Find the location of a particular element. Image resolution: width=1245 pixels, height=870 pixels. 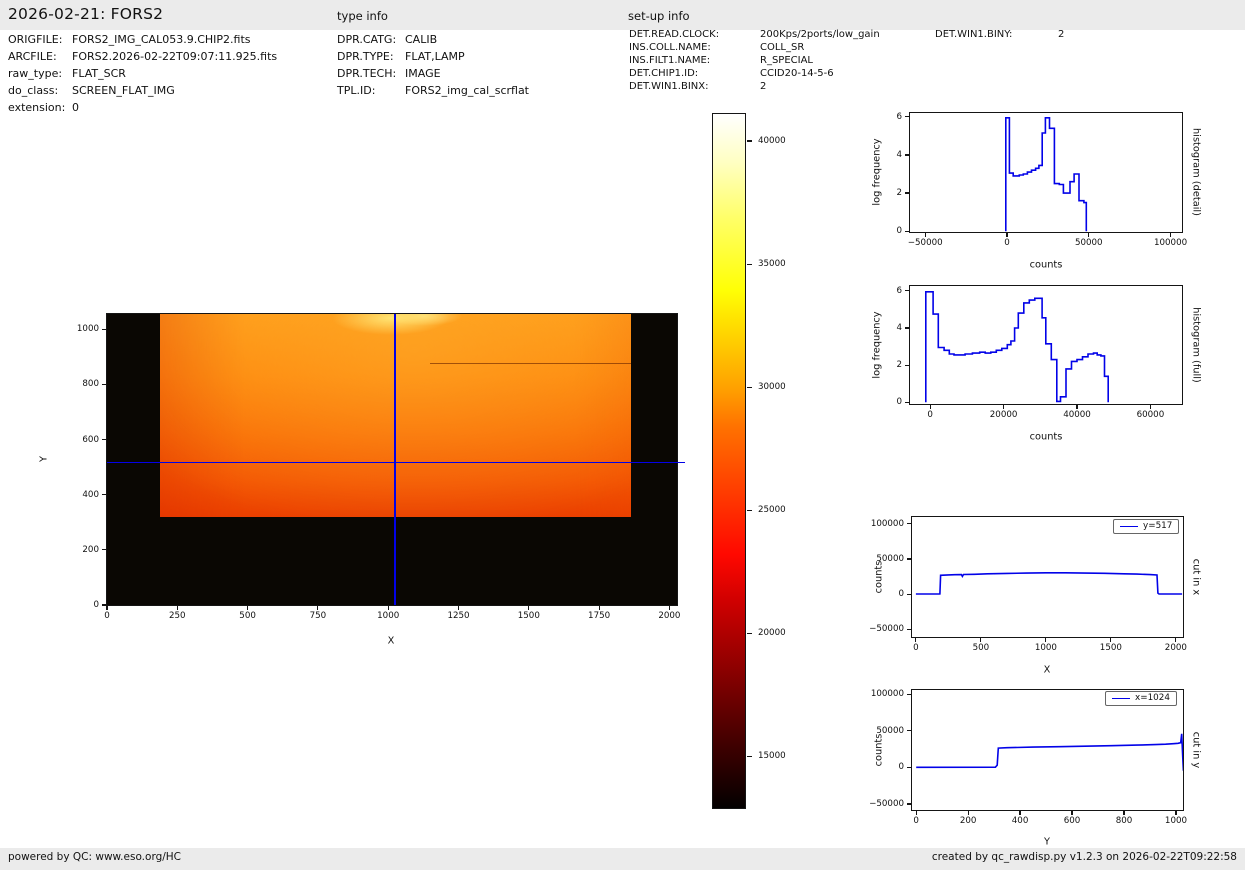

info-label: DET.WIN1.BINY: is located at coordinates (974, 34).